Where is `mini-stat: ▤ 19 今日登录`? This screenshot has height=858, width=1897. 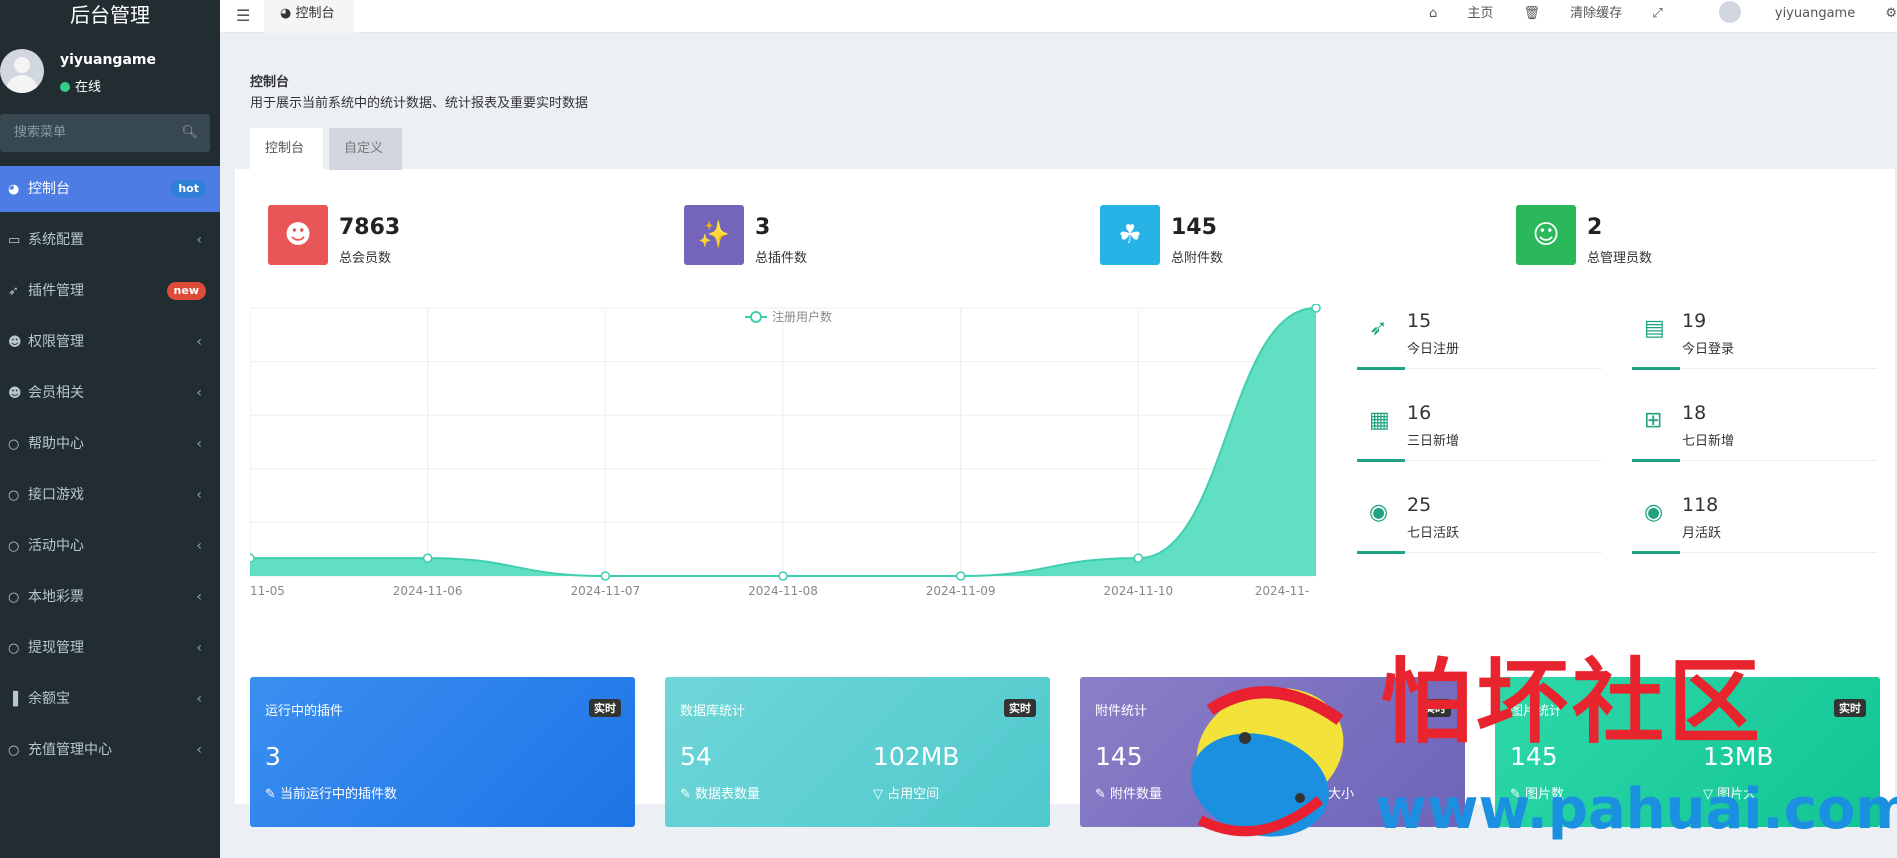
mini-stat: ▤ 19 今日登录 is located at coordinates (1754, 344).